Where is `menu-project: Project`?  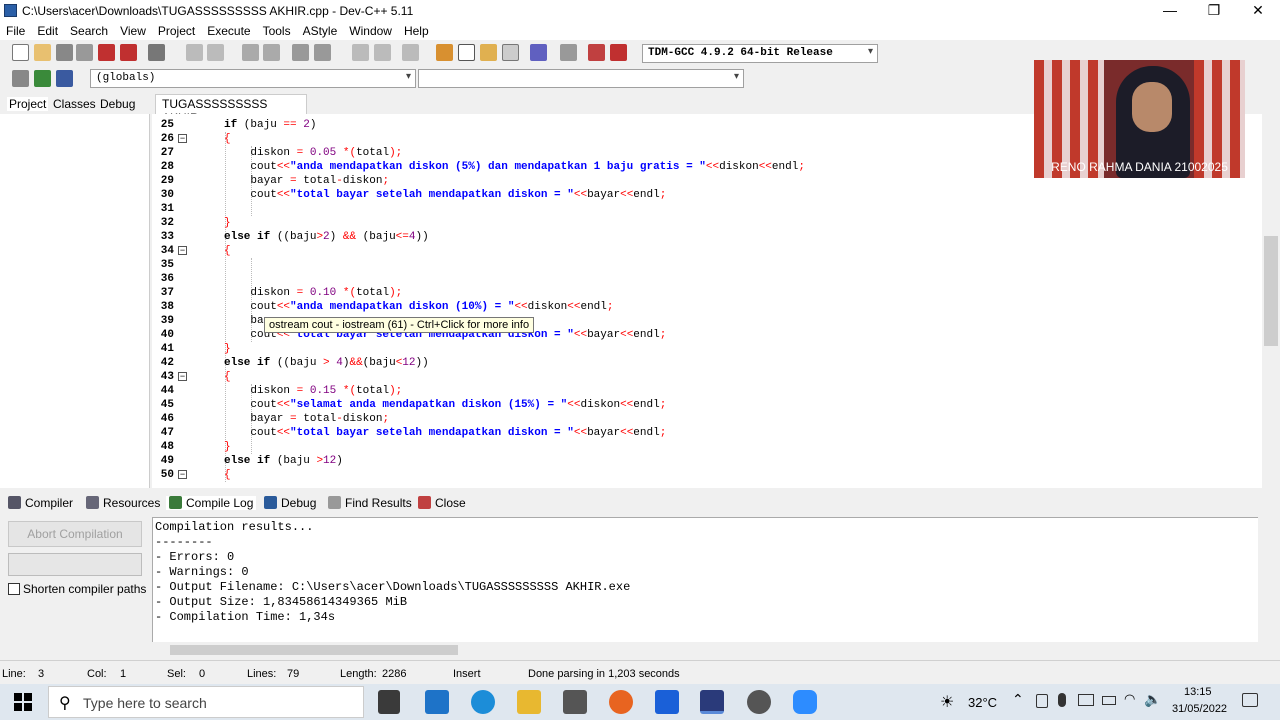
menu-project: Project is located at coordinates (176, 31).